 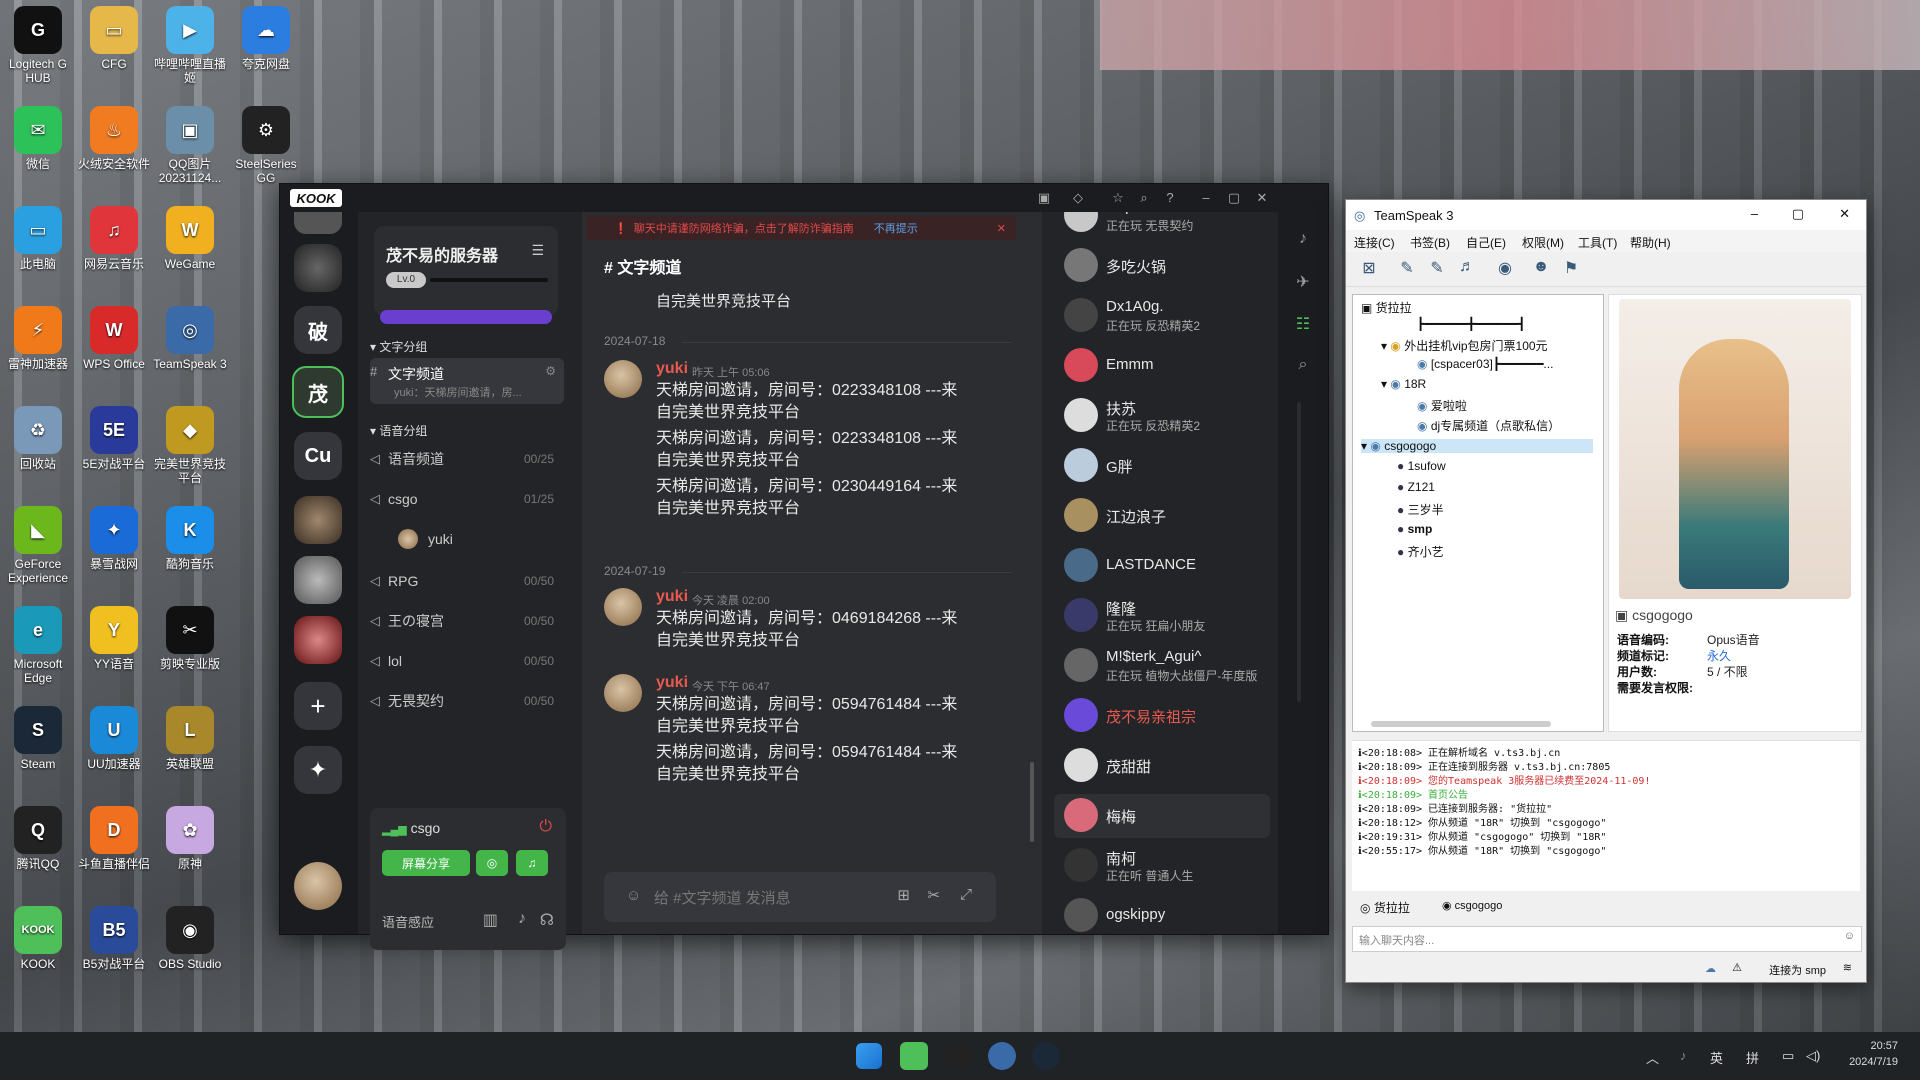 What do you see at coordinates (1844, 214) in the screenshot?
I see `ts-close-icon: ✕` at bounding box center [1844, 214].